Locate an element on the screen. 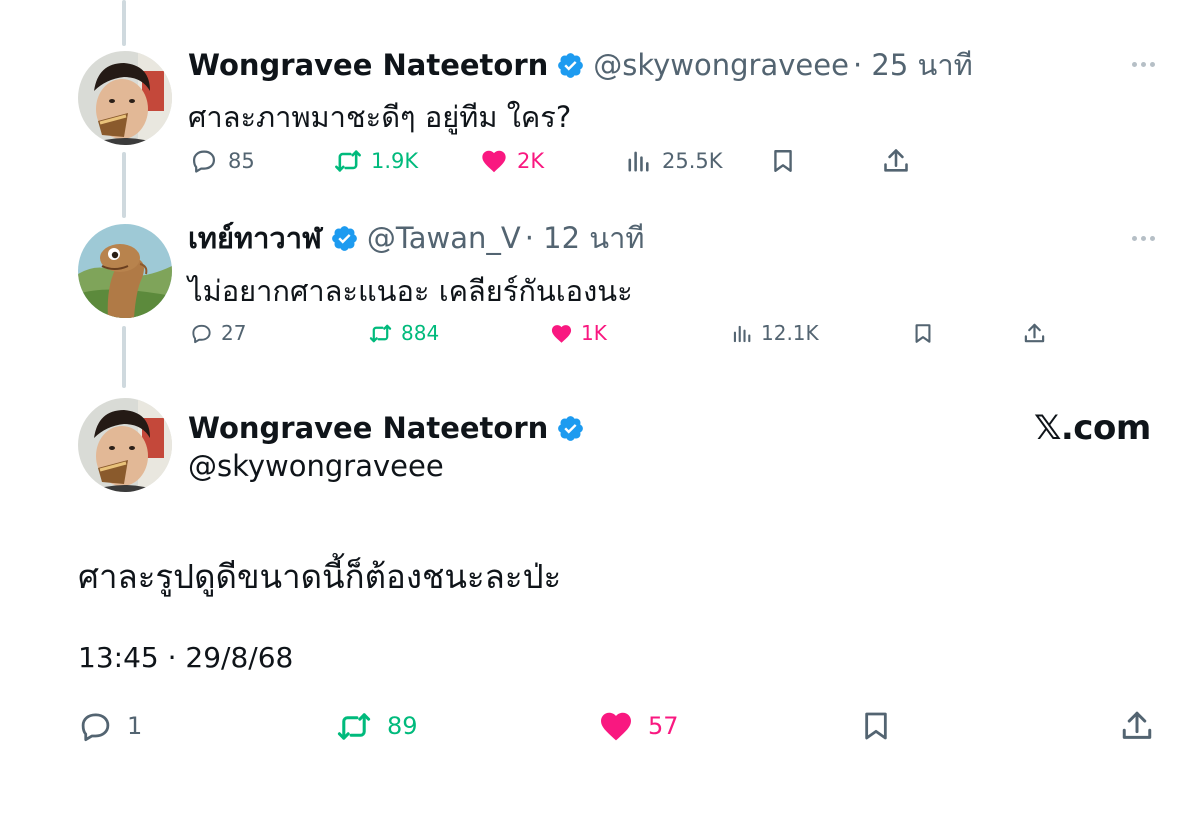 This screenshot has width=1200, height=835. reply-2-header: เทย์ทาวาฬ @Tawan_V · 12 นาที is located at coordinates (416, 238).